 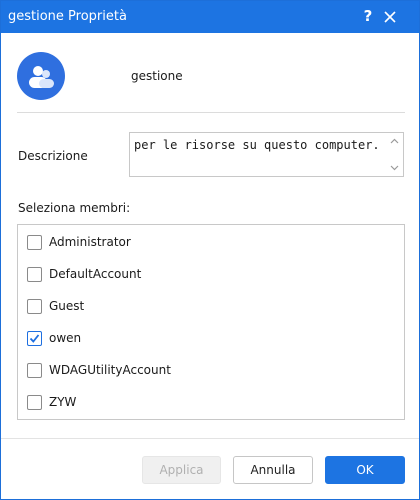 I want to click on cancel-button: Annulla, so click(x=273, y=470).